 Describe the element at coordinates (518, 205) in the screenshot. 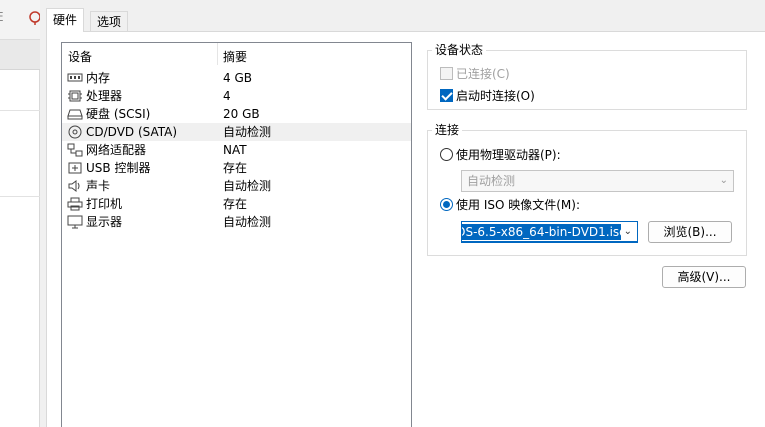

I see `iso-file-label: 使用 ISO 映像文件(M):` at that location.